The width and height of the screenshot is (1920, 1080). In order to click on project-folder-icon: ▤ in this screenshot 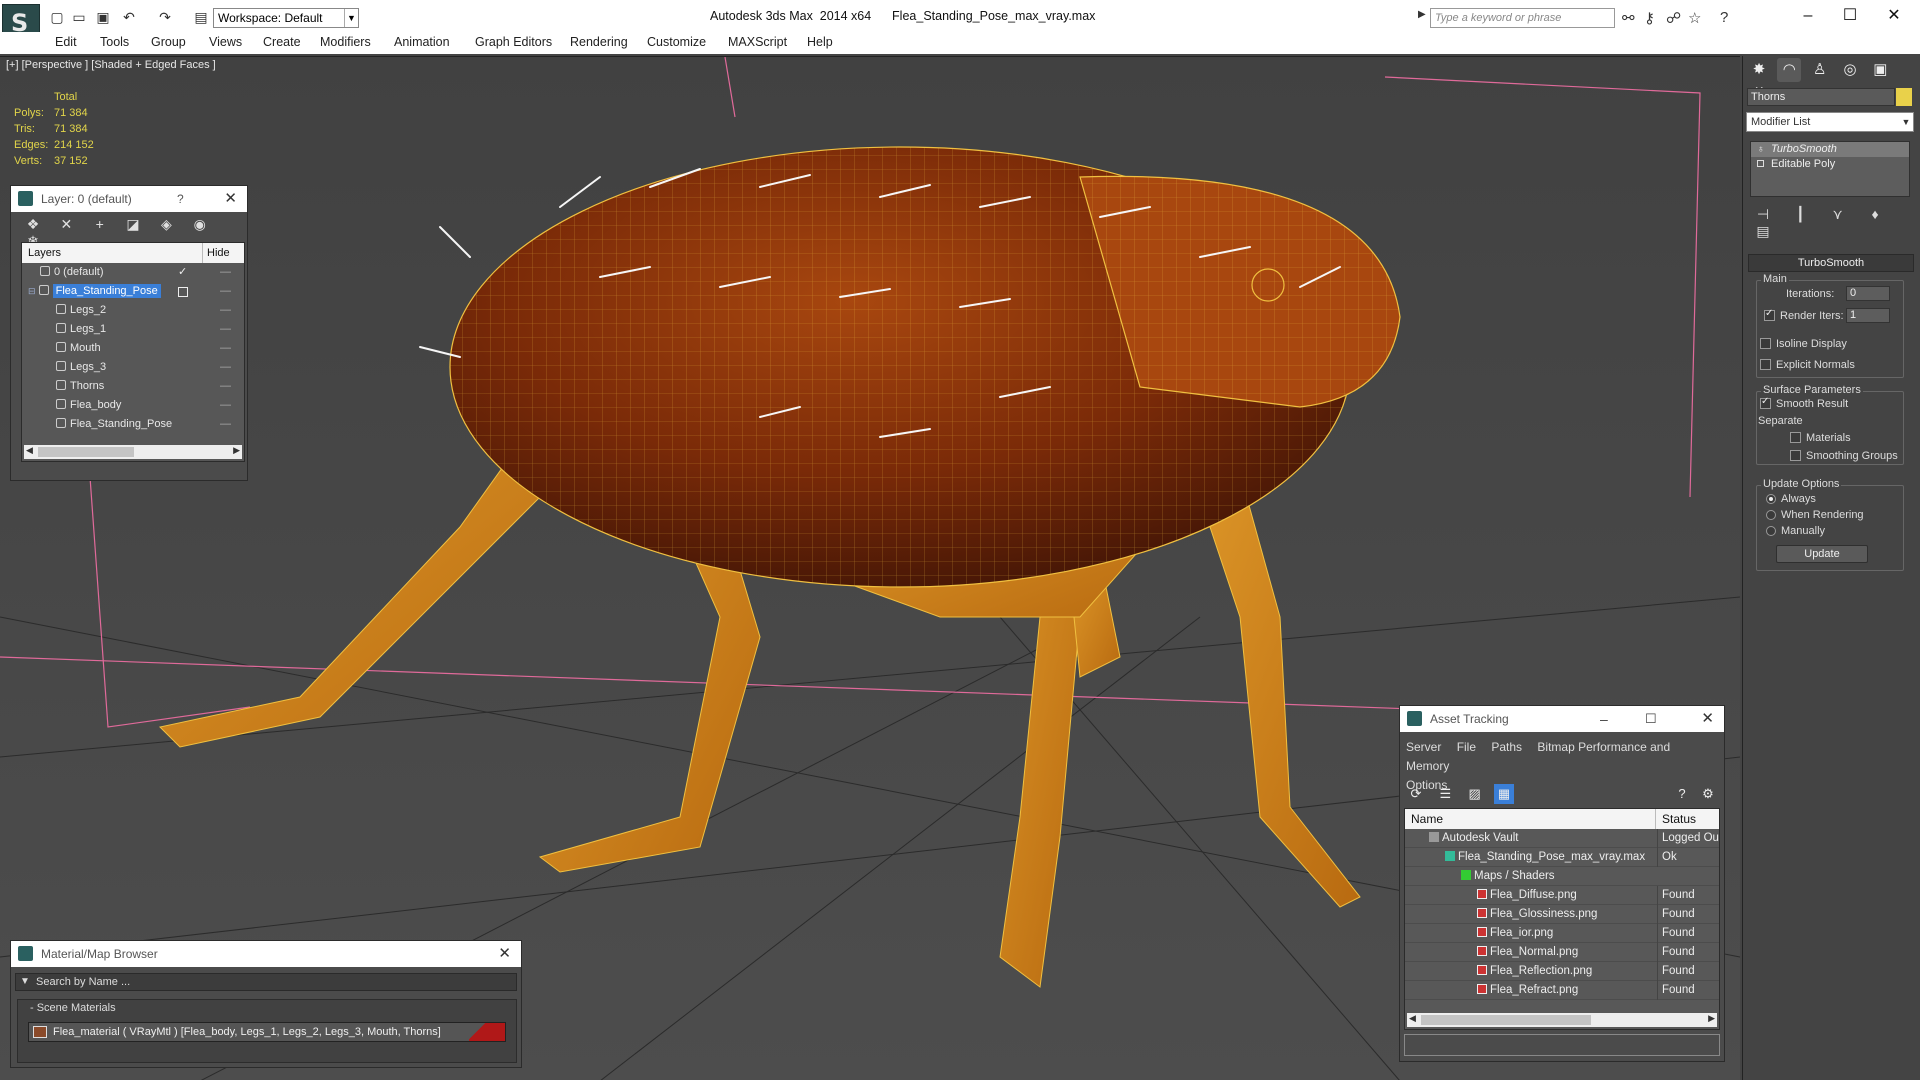, I will do `click(201, 17)`.